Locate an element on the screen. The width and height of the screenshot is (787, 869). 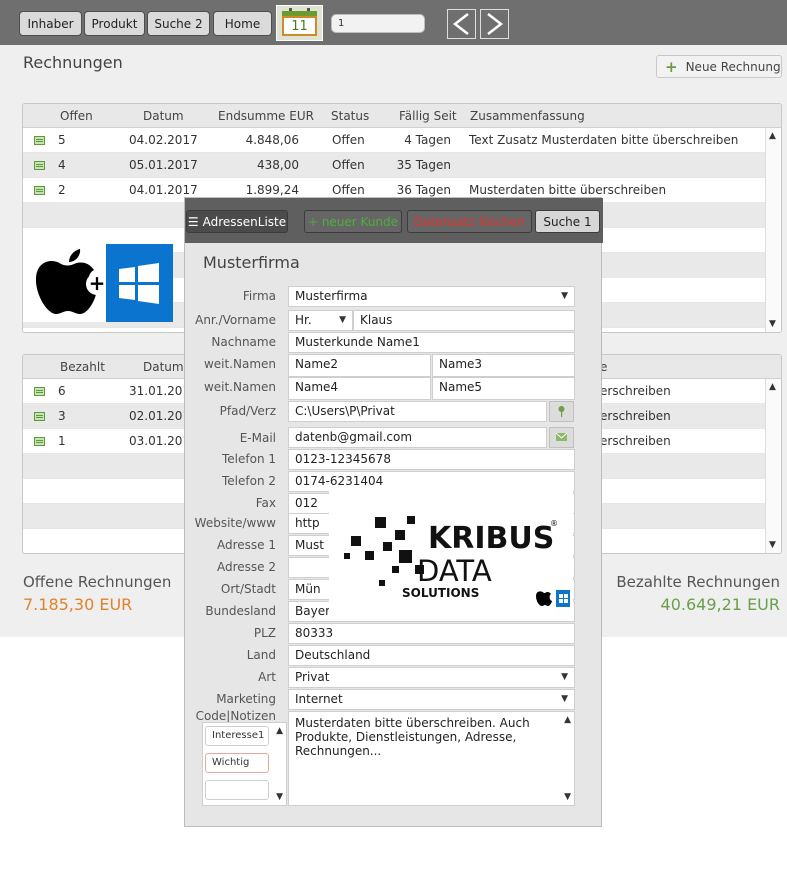
art-select: Privat ▼ is located at coordinates (431, 677).